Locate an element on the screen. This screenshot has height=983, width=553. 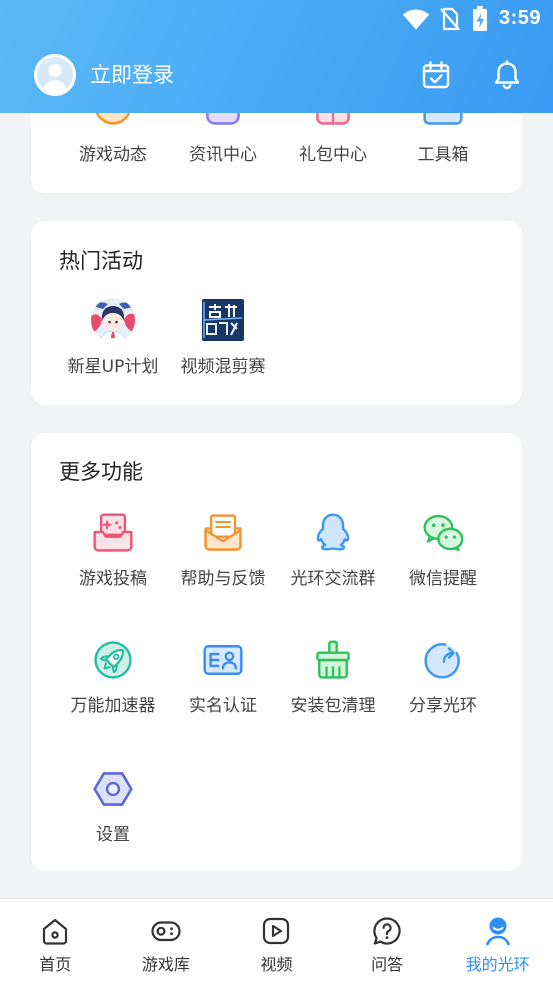
nav-video: 视频 is located at coordinates (276, 941).